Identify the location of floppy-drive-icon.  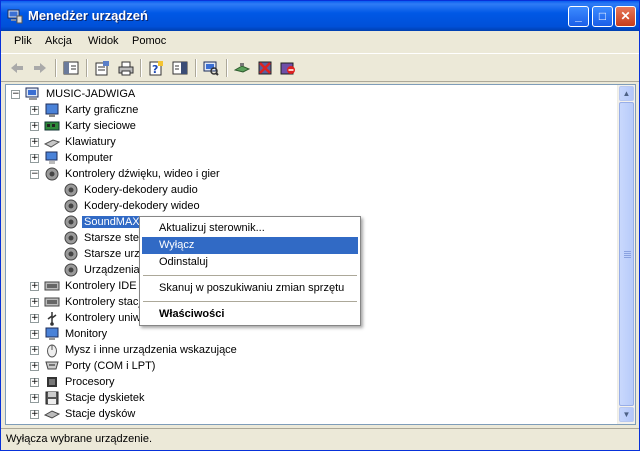
(52, 398).